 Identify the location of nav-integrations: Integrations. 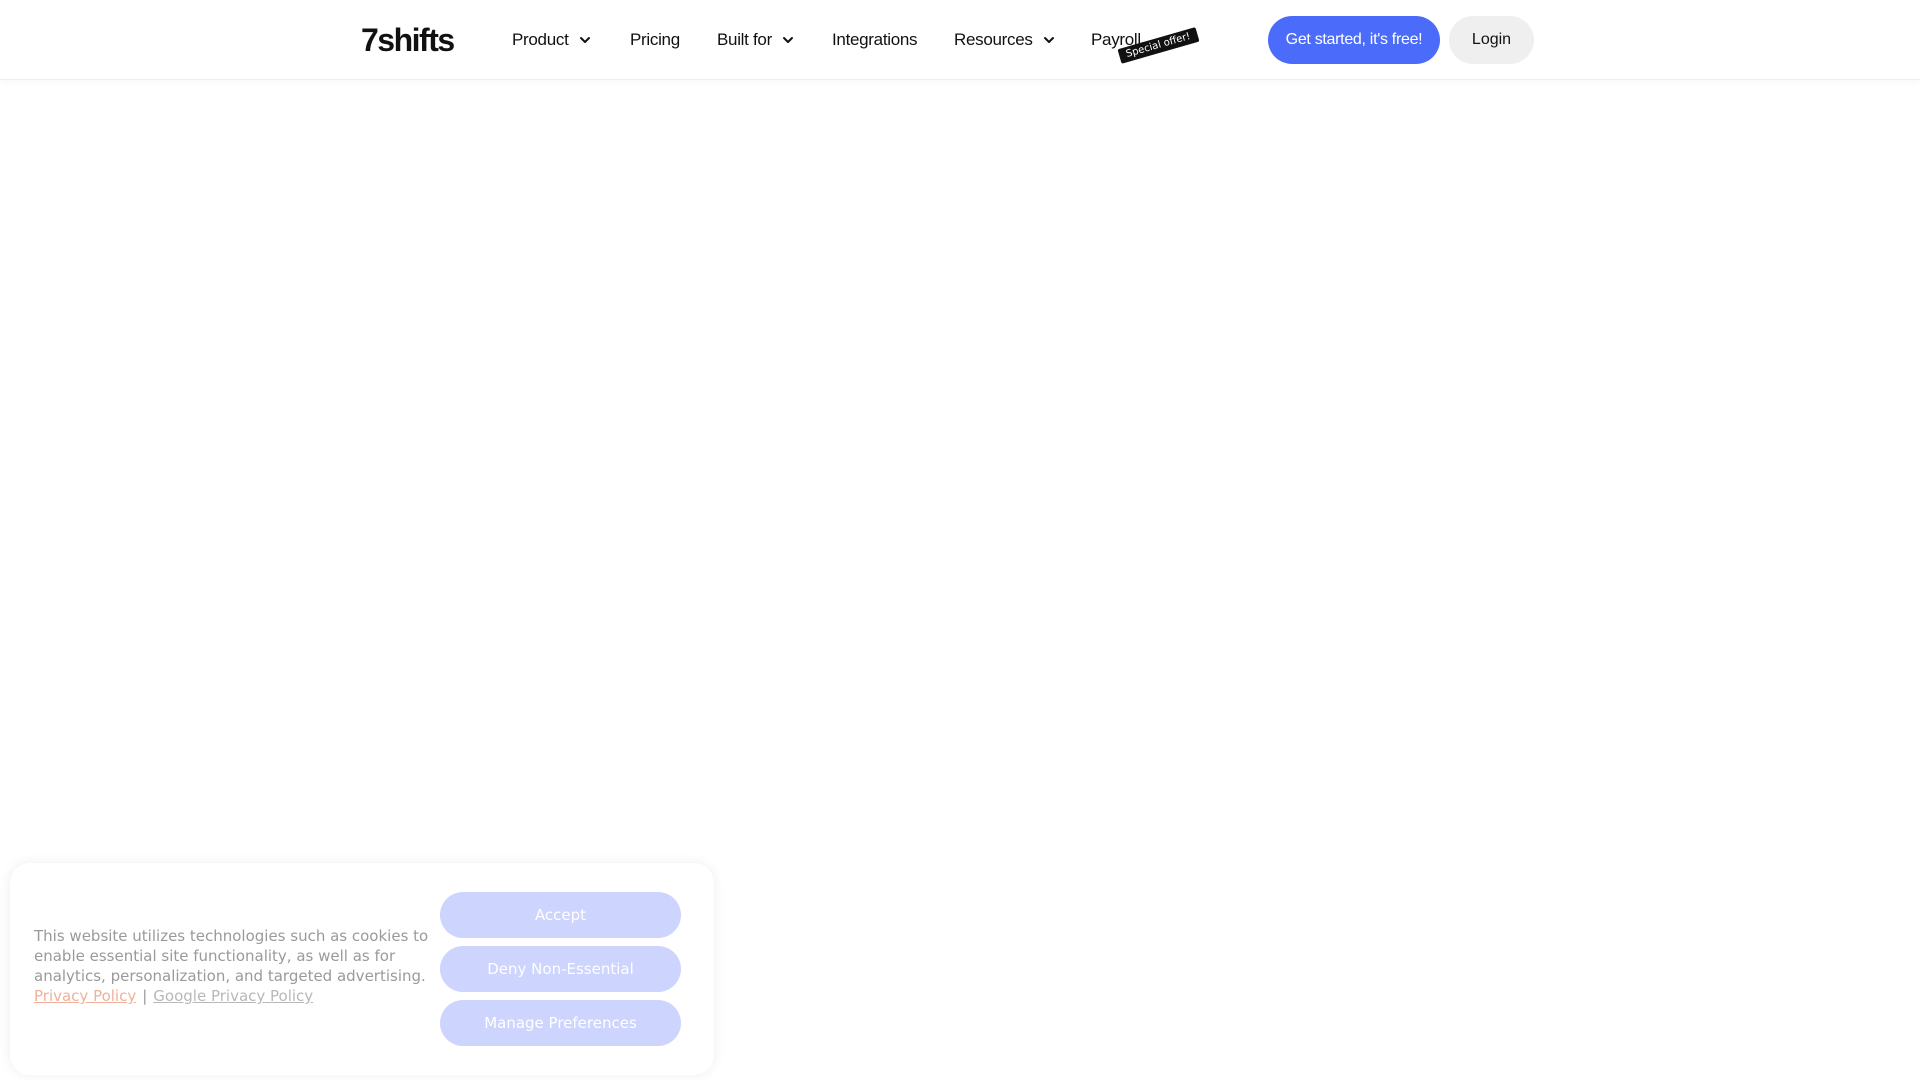
(875, 40).